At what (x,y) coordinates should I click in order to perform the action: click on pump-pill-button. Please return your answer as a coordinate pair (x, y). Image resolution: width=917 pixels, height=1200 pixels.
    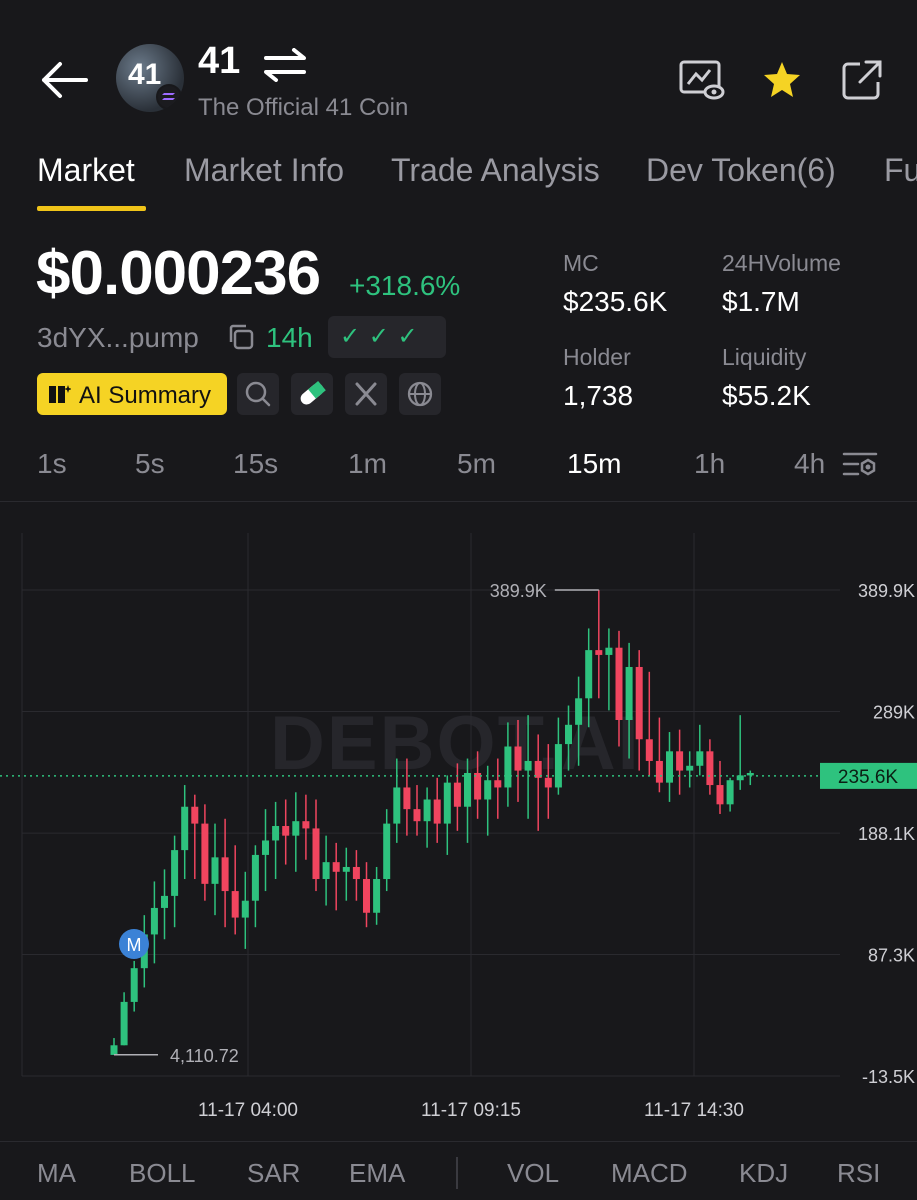
    Looking at the image, I should click on (312, 394).